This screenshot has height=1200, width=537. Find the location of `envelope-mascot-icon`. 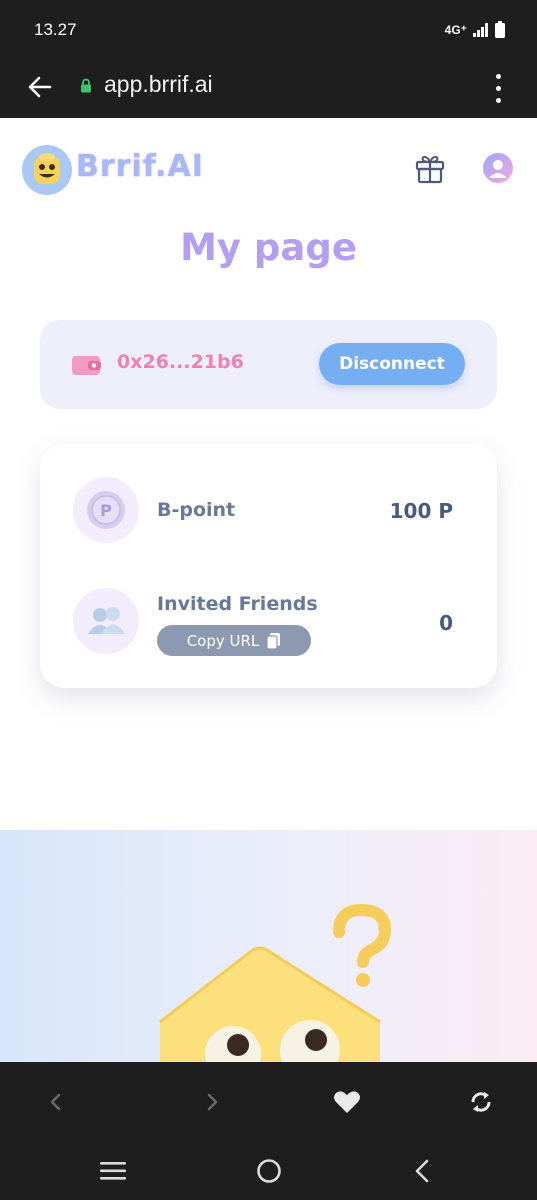

envelope-mascot-icon is located at coordinates (270, 1004).